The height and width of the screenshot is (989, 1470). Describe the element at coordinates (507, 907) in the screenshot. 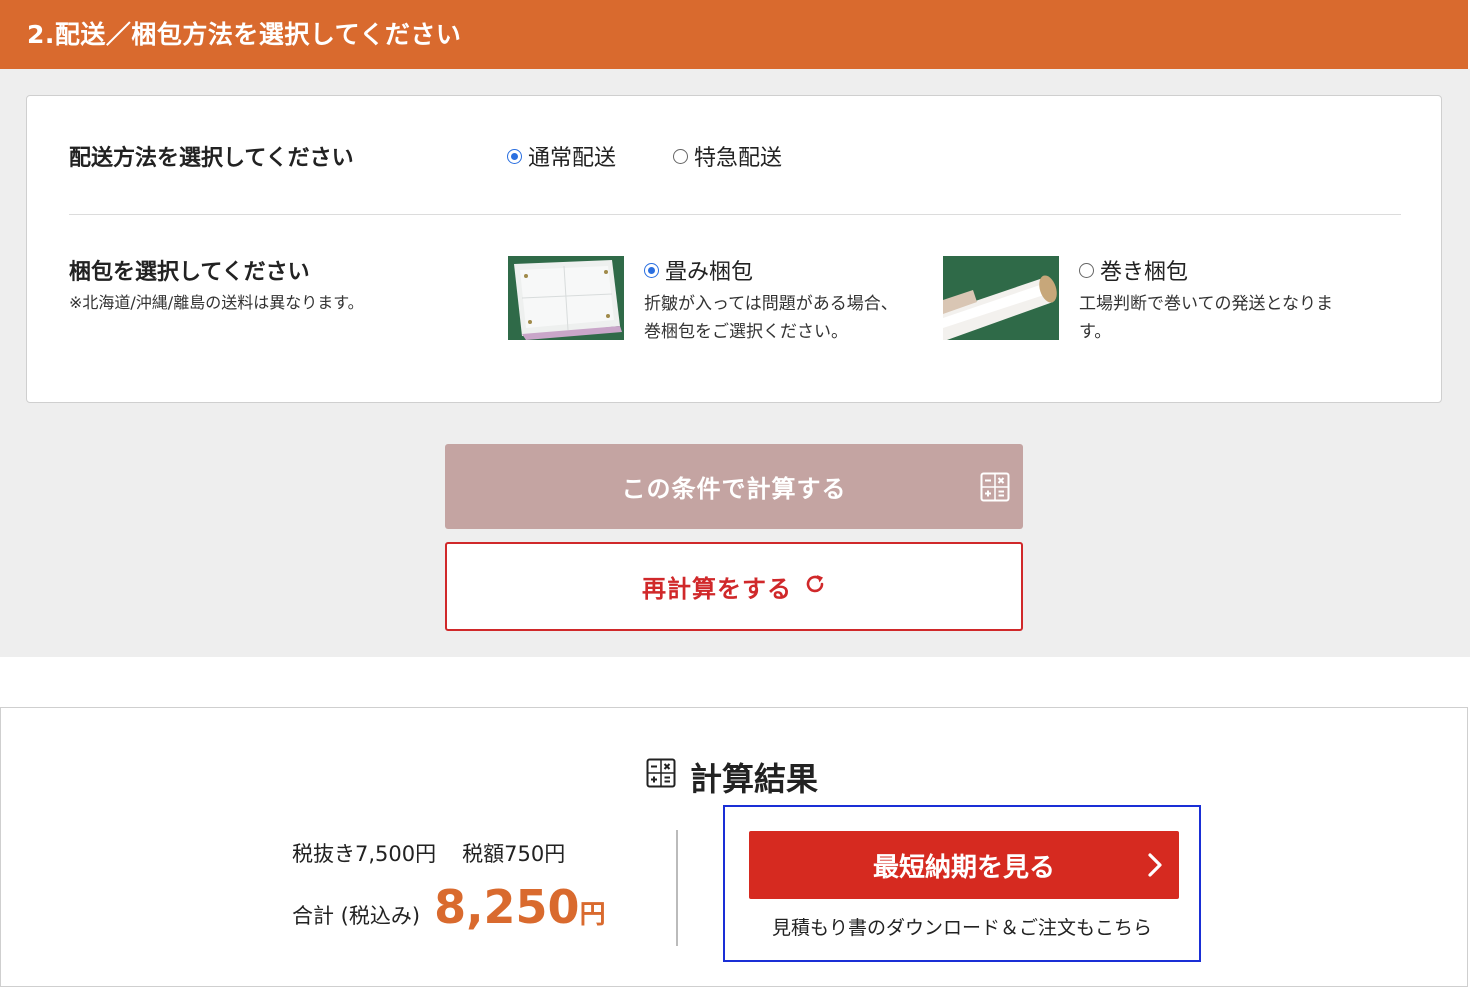

I see `total-amount: 8,250` at that location.